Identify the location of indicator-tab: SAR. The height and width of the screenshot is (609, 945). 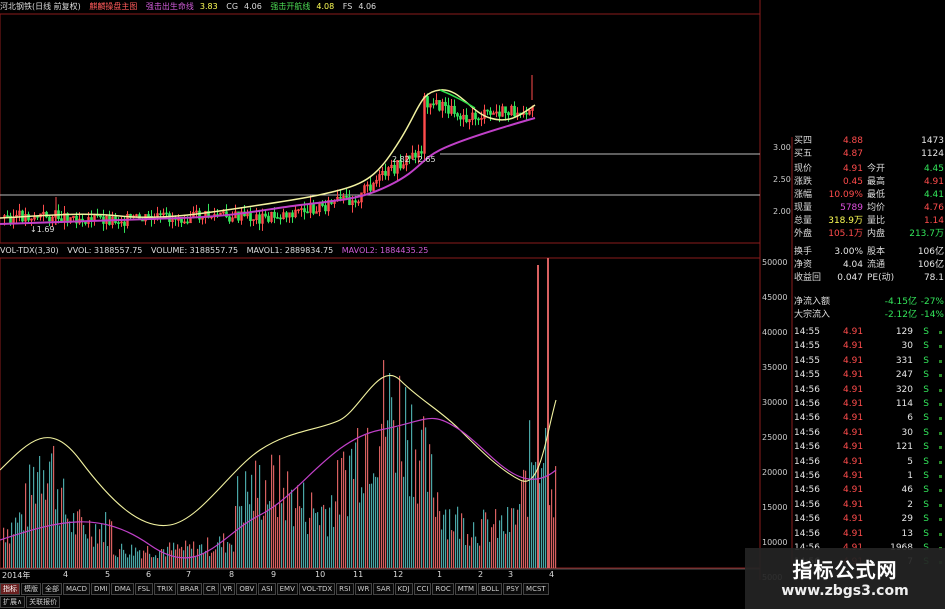
(383, 589).